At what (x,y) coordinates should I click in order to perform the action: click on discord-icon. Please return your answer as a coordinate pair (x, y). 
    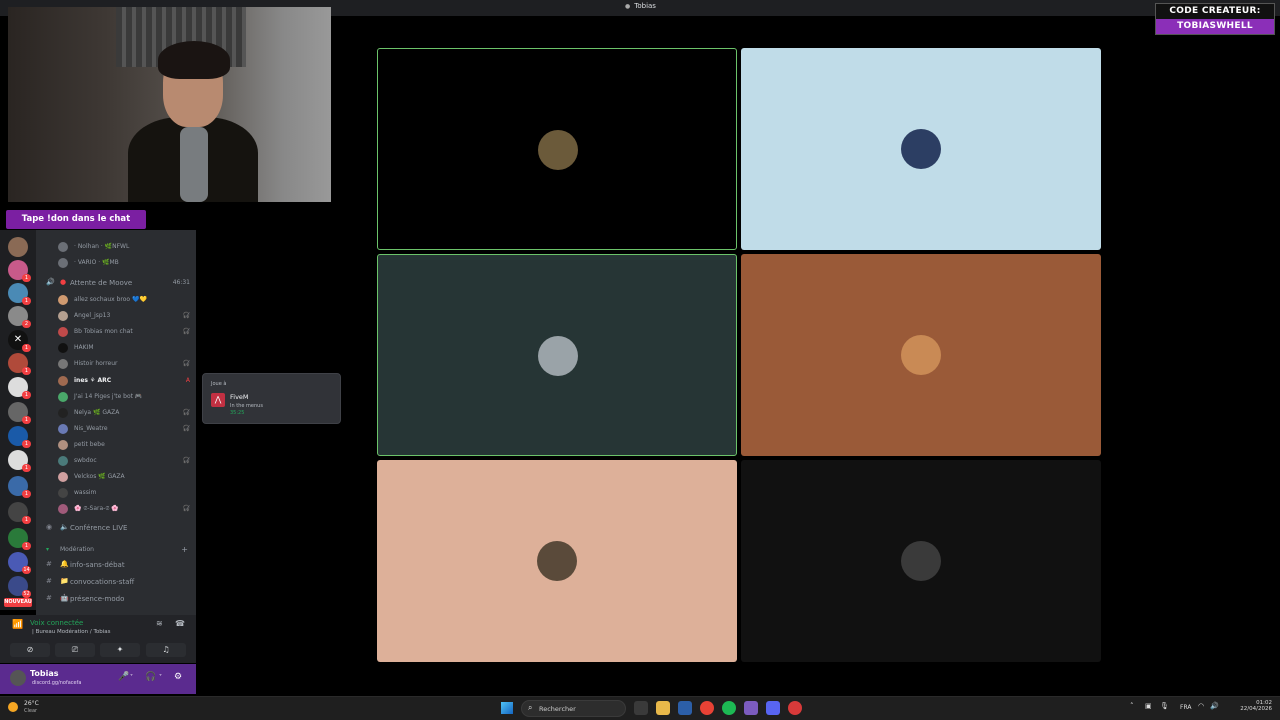
    Looking at the image, I should click on (773, 708).